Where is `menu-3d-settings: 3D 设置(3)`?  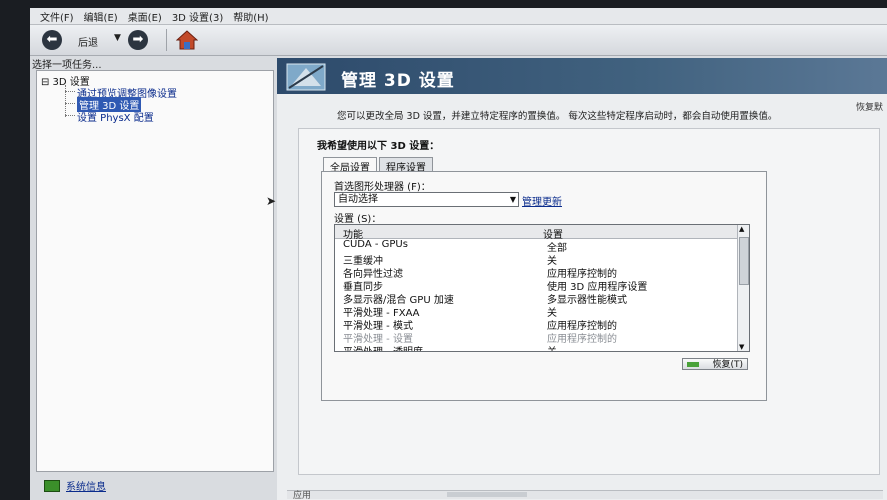
menu-3d-settings: 3D 设置(3) is located at coordinates (197, 16).